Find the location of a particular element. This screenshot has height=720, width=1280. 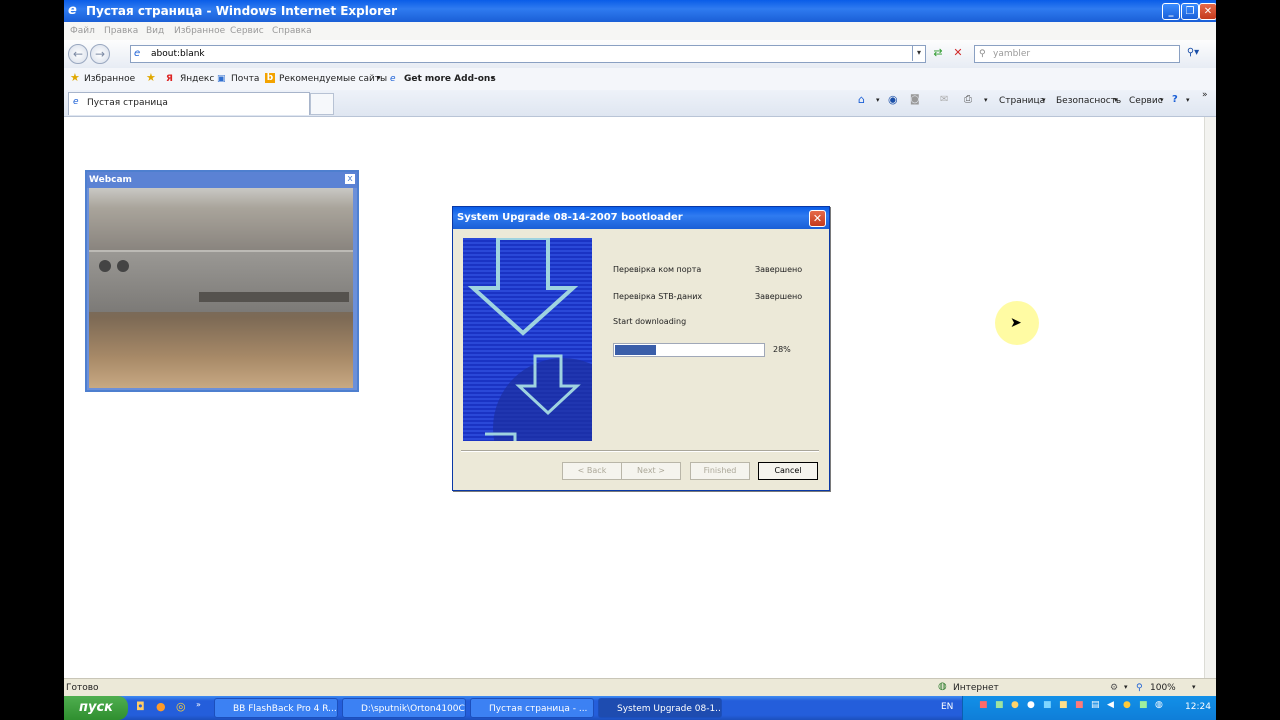

back-wizard-button: < Back is located at coordinates (592, 471).